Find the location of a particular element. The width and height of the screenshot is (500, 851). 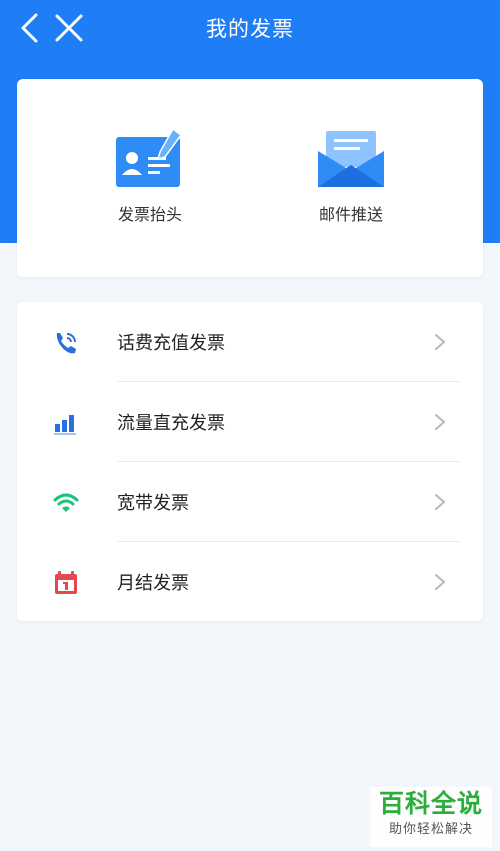

phone-recharge-invoice-label: 话费充值发票 is located at coordinates (171, 343).